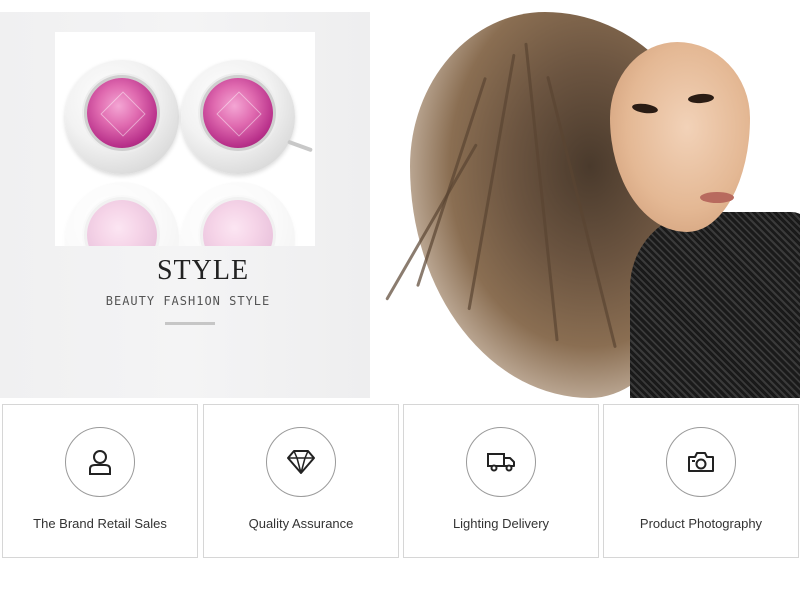  I want to click on heading-underline, so click(190, 323).